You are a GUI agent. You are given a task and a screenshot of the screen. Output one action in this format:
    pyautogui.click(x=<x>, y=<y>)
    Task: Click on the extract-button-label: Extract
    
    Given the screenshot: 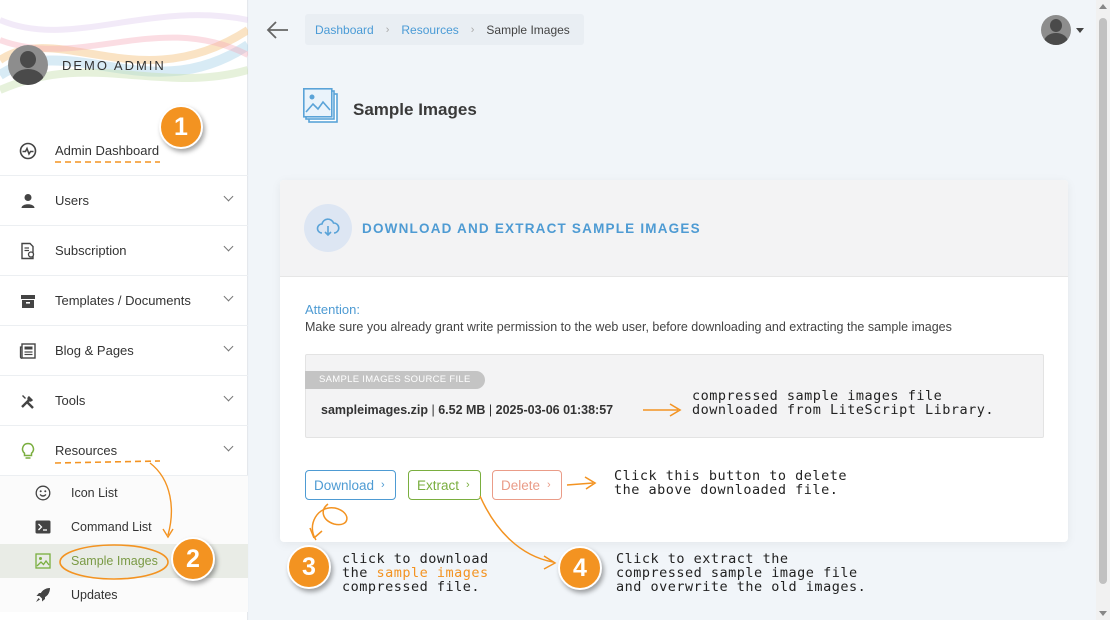 What is the action you would take?
    pyautogui.click(x=438, y=485)
    